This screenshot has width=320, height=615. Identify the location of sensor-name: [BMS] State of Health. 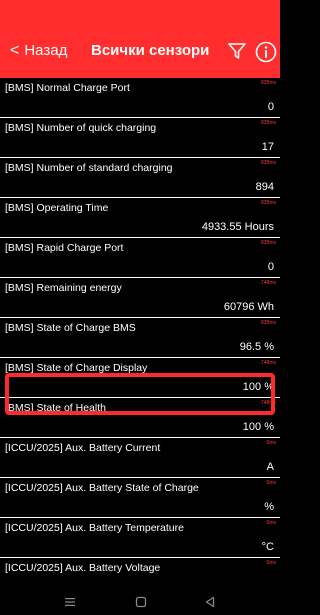
(55, 408).